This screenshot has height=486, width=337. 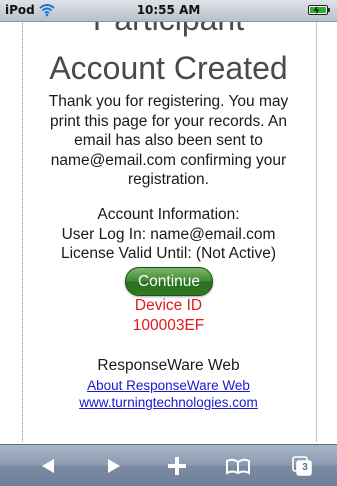 I want to click on device-id-block: Device ID 100003EF, so click(x=168, y=315).